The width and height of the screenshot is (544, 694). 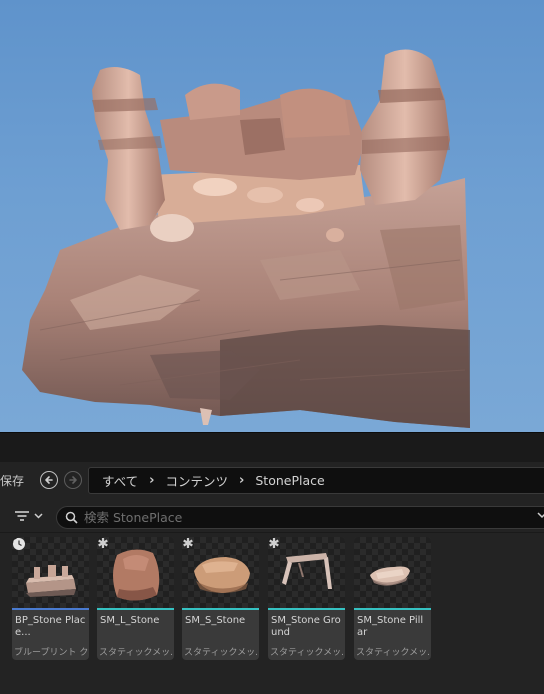 I want to click on content-browser-nav-row: 保存 すべて › コンテンツ › StonePlace, so click(x=272, y=480).